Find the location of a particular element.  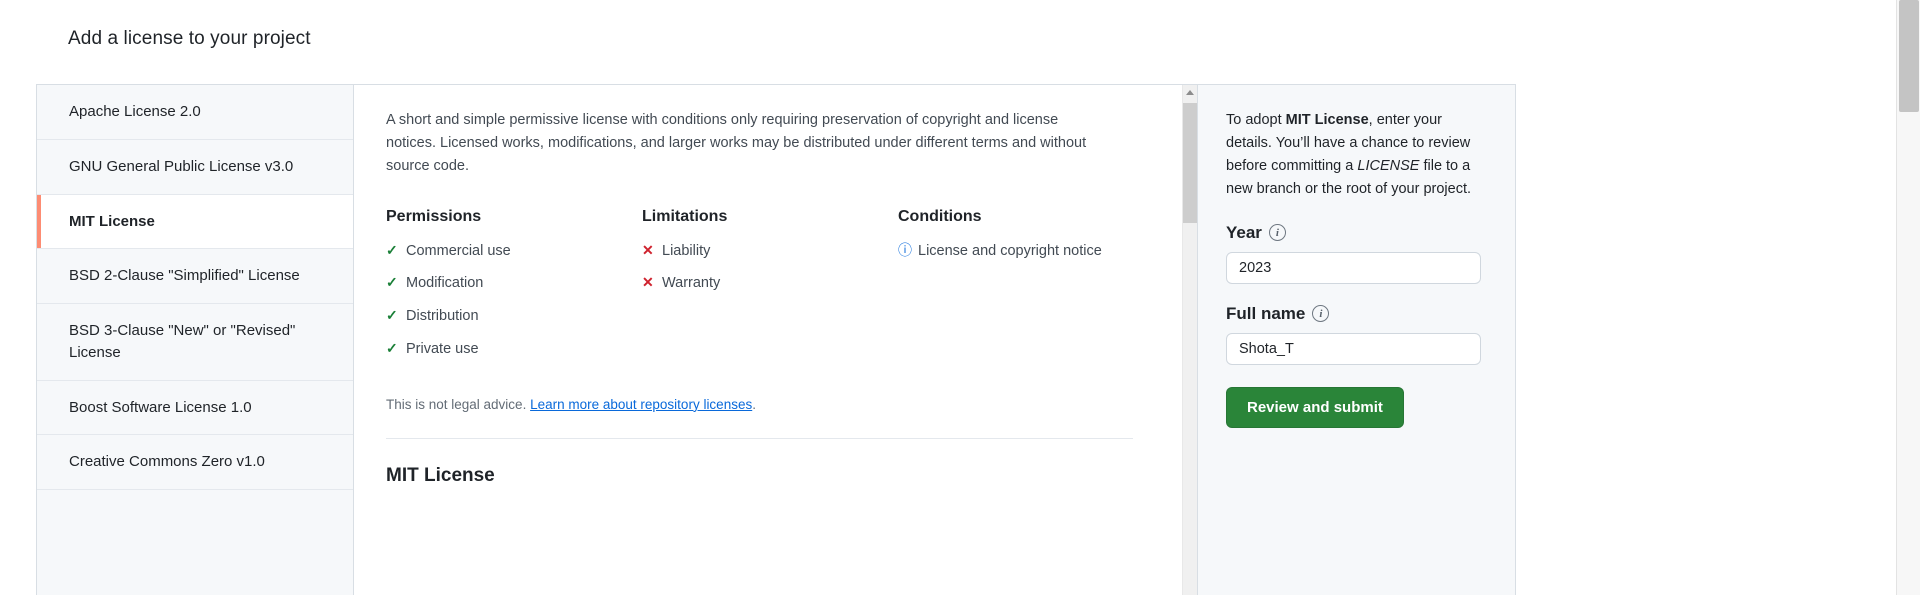

permission-row: ✓ Private use is located at coordinates (514, 349).